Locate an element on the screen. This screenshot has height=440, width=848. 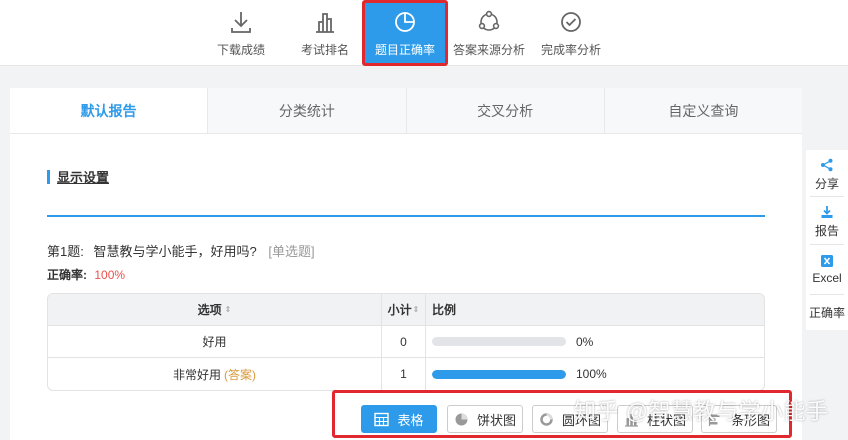
completion-rate-button: 完成率分析 is located at coordinates (571, 33).